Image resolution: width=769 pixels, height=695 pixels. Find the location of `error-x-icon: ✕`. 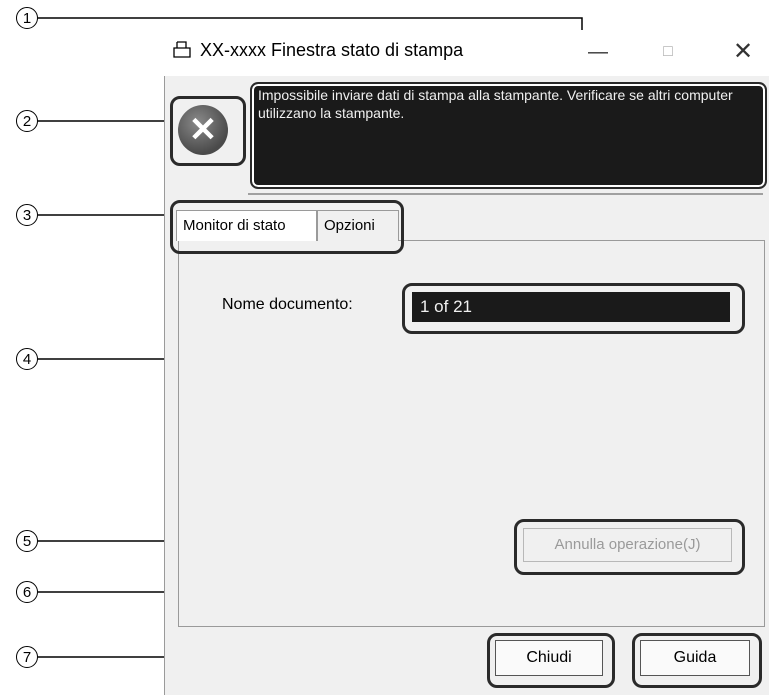

error-x-icon: ✕ is located at coordinates (203, 130).